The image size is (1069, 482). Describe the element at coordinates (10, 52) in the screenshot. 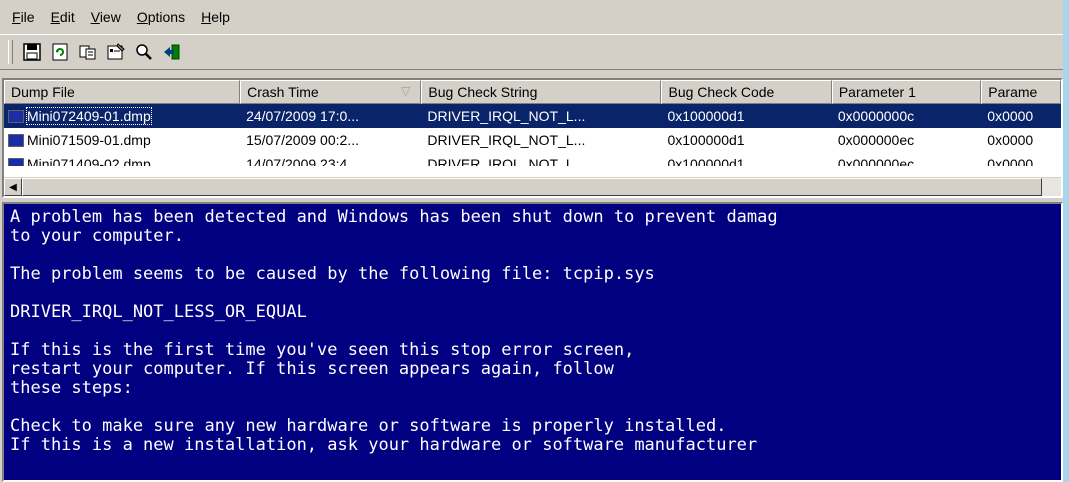

I see `toolbar-grip` at that location.